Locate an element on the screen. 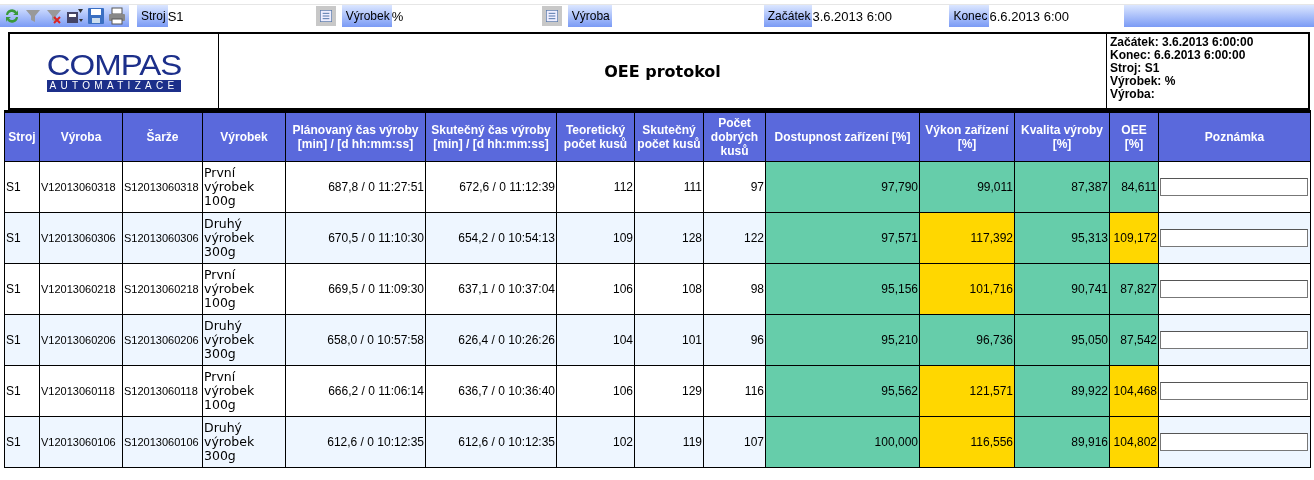 The height and width of the screenshot is (480, 1314). table-cell: 666,2 / 0 11:06:14 is located at coordinates (355, 391).